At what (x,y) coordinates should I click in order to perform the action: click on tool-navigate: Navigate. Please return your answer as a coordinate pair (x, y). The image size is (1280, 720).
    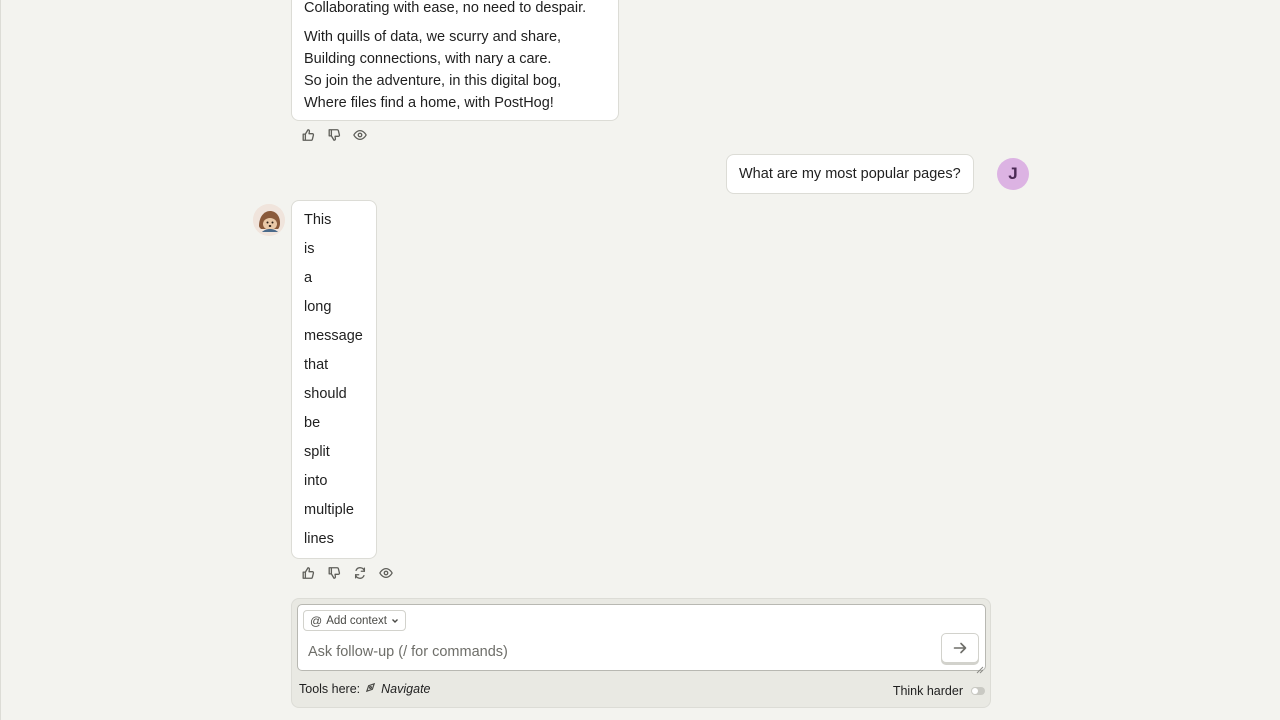
    Looking at the image, I should click on (406, 689).